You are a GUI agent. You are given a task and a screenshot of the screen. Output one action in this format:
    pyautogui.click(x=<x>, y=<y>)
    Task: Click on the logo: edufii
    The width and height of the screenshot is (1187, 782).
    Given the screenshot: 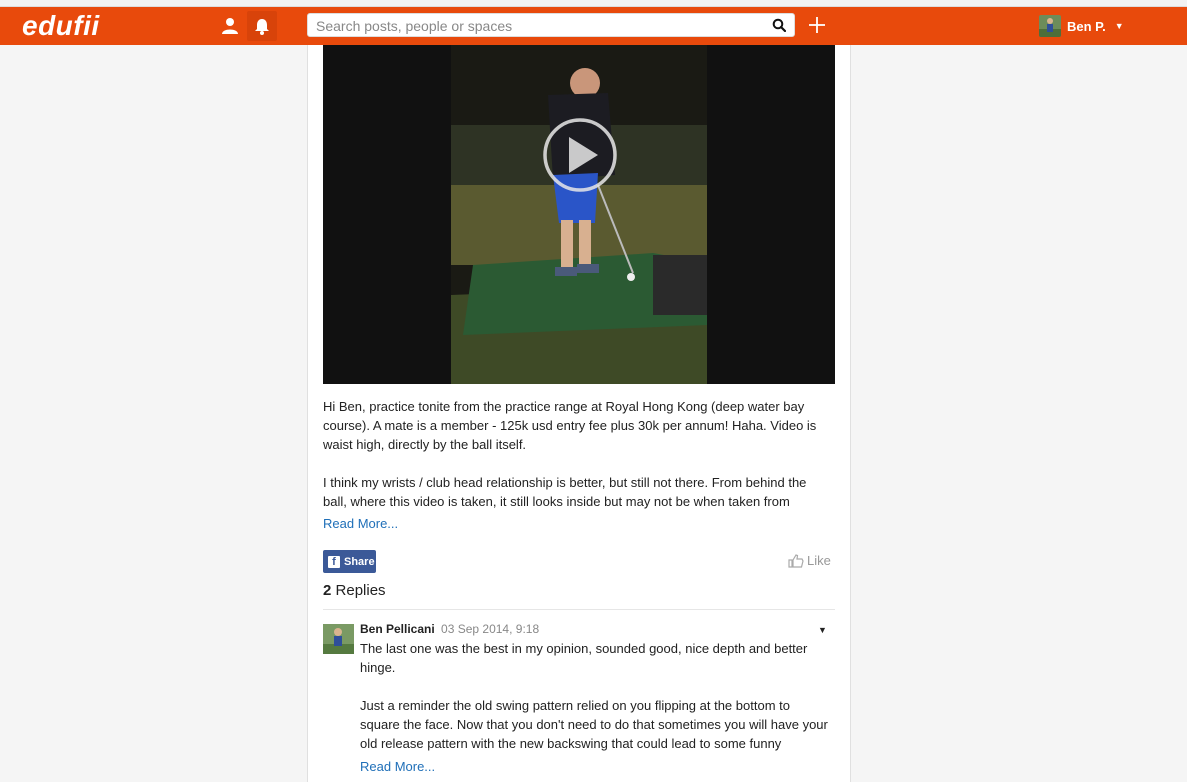 What is the action you would take?
    pyautogui.click(x=61, y=26)
    